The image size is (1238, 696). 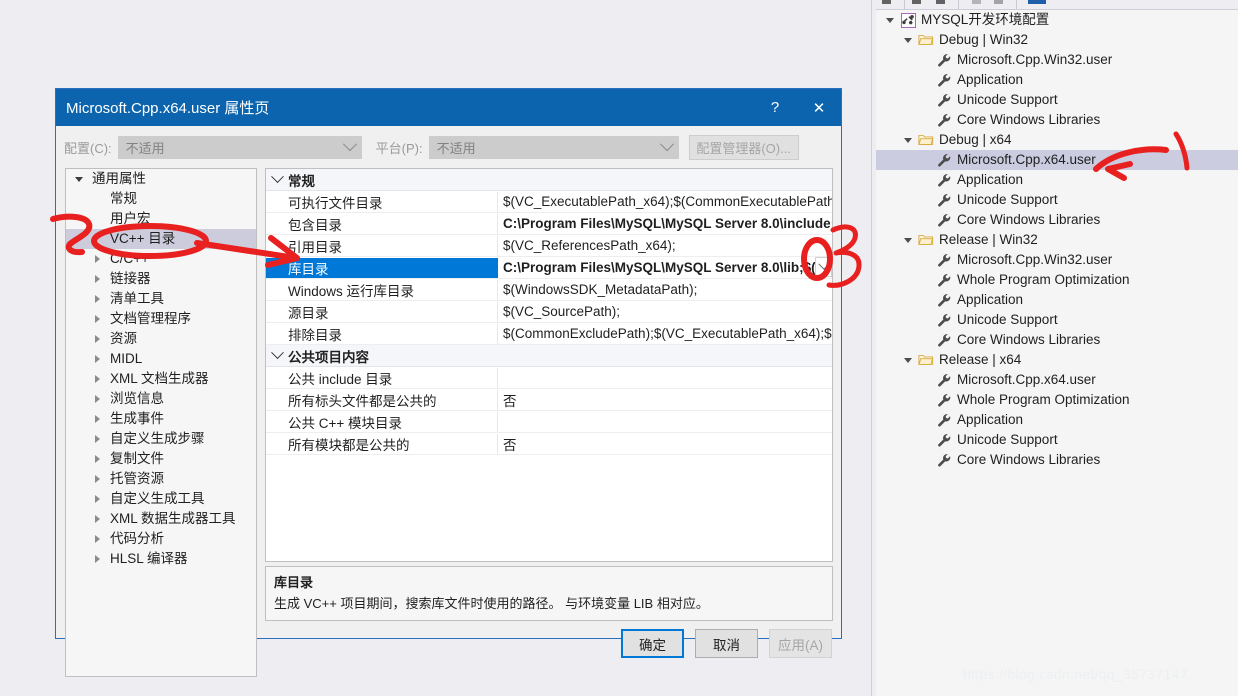 What do you see at coordinates (161, 379) in the screenshot?
I see `dialog-category-item: XML 文档生成器` at bounding box center [161, 379].